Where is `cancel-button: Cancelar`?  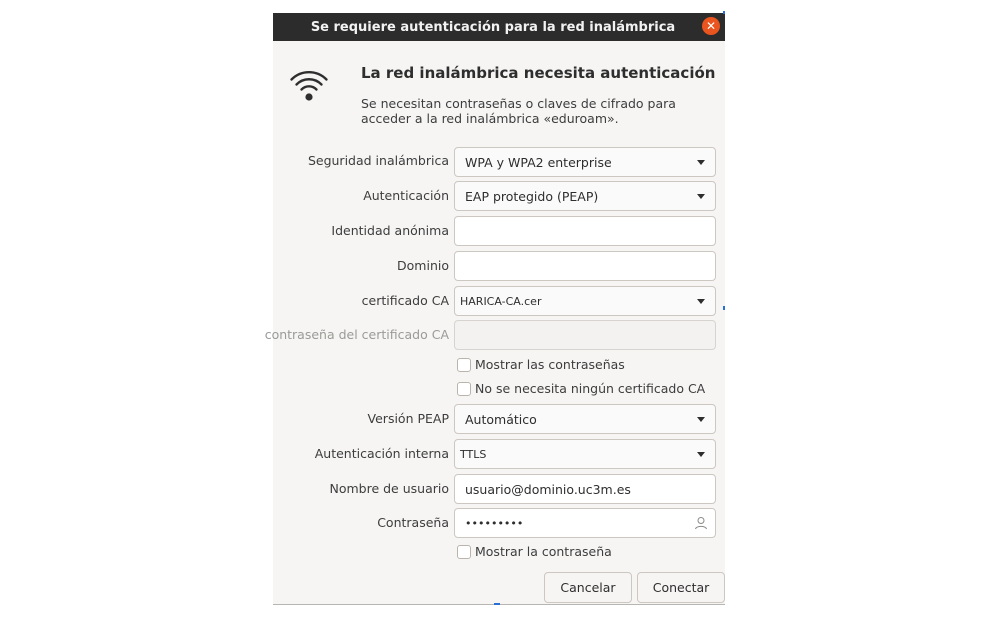
cancel-button: Cancelar is located at coordinates (588, 587).